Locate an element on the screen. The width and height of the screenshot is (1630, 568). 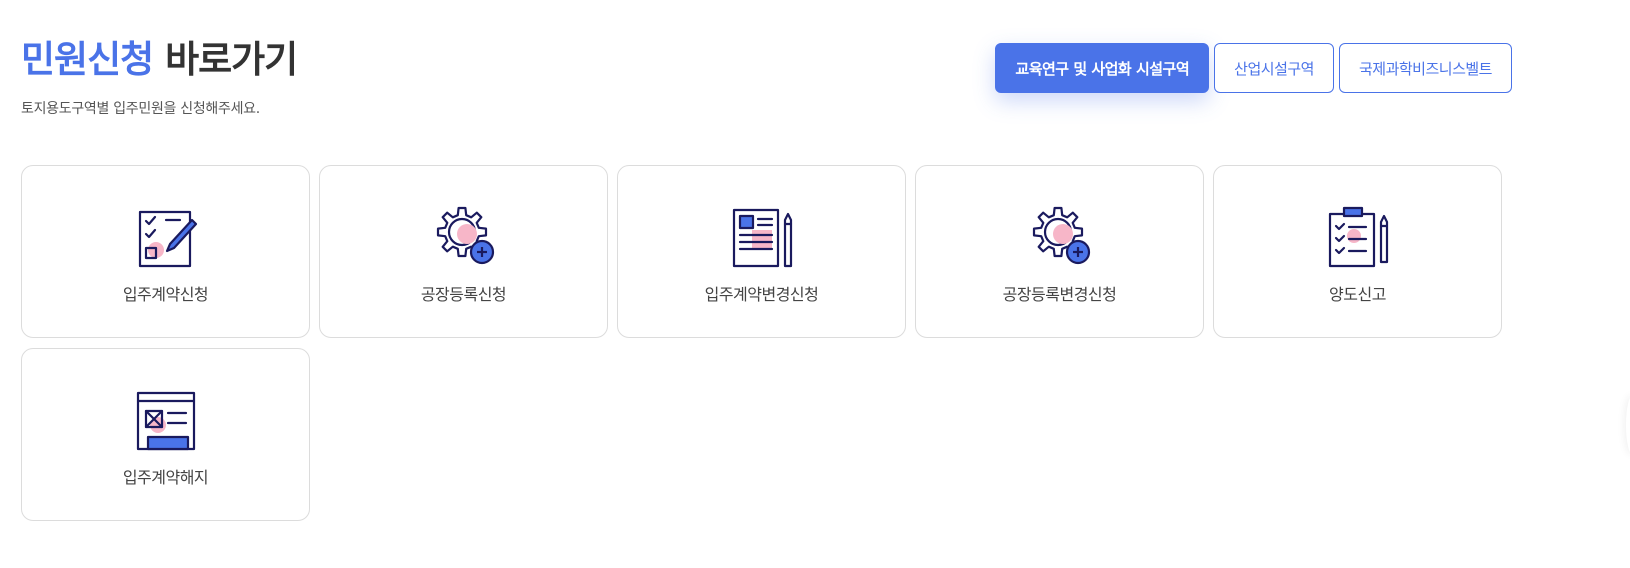
page-subtitle: 토지용도구역별 입주민원을 신청해주세요. is located at coordinates (140, 109).